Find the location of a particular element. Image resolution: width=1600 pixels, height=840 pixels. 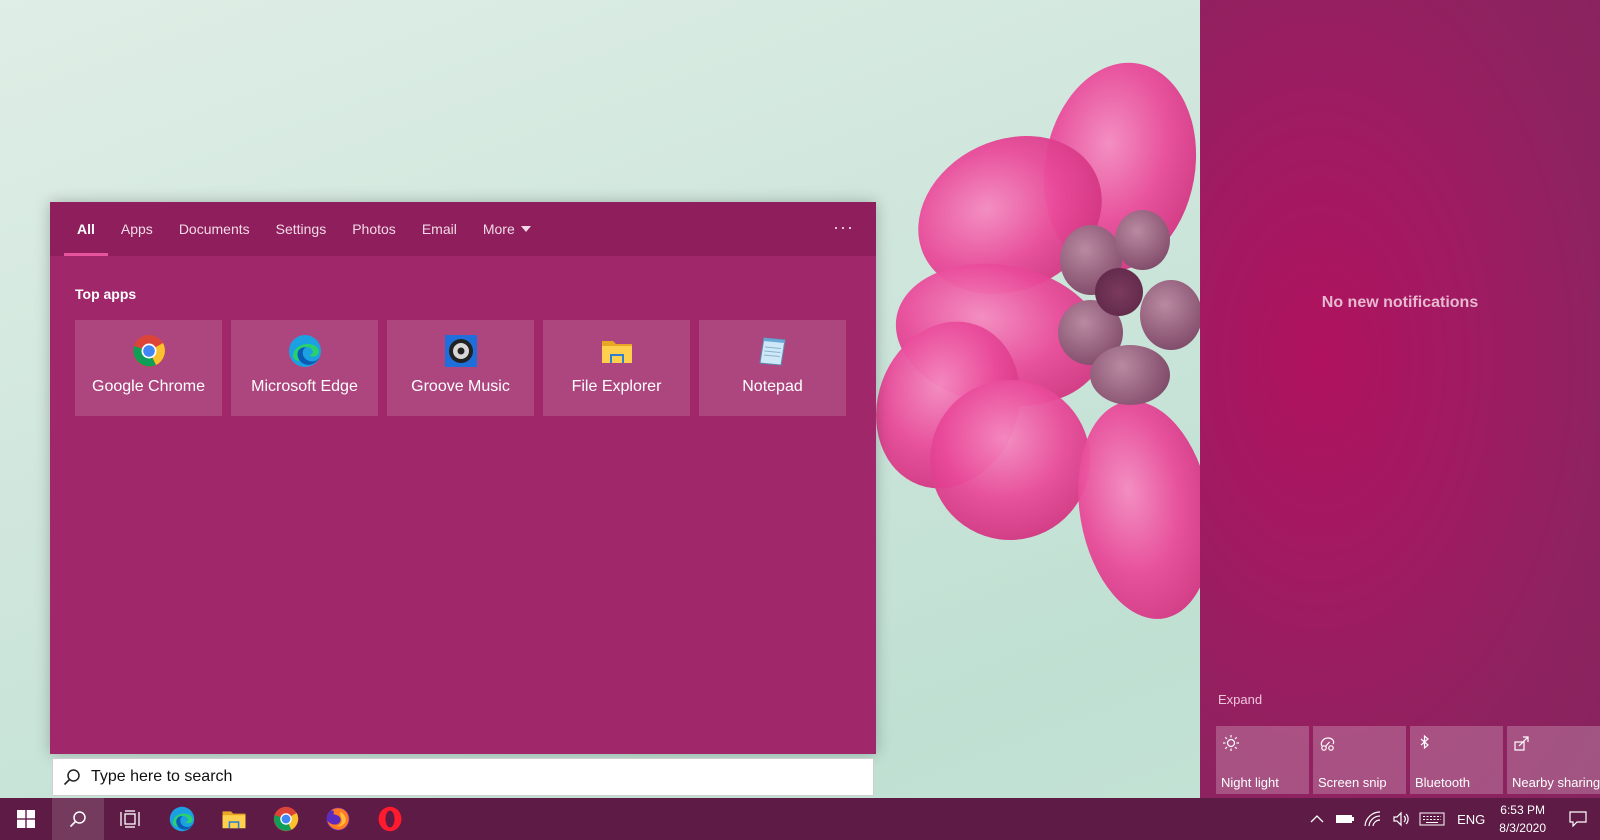

firefox-icon is located at coordinates (338, 819).